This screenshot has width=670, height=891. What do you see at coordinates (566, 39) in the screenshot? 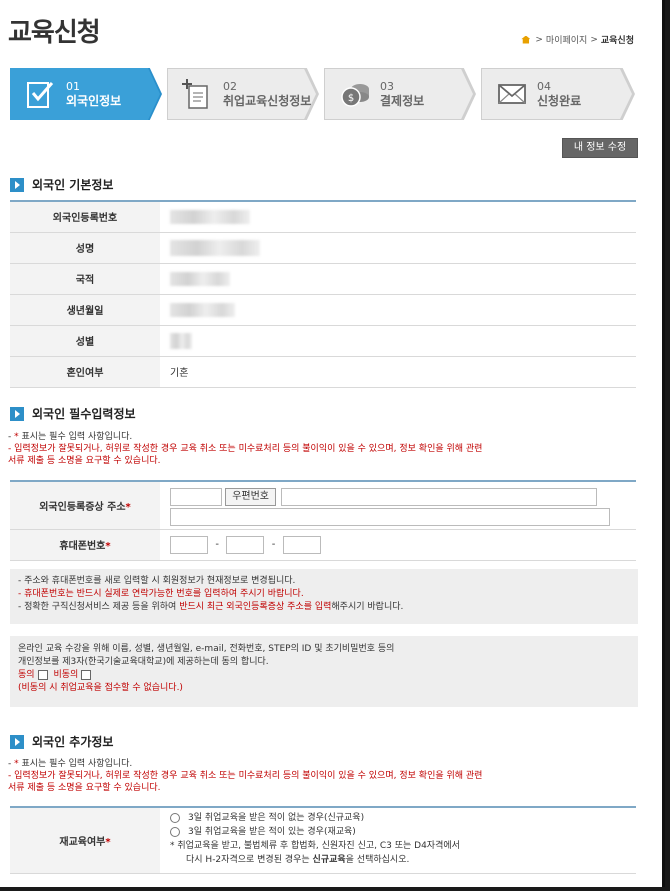
I see `breadcrumb-mypage: 마이페이지` at bounding box center [566, 39].